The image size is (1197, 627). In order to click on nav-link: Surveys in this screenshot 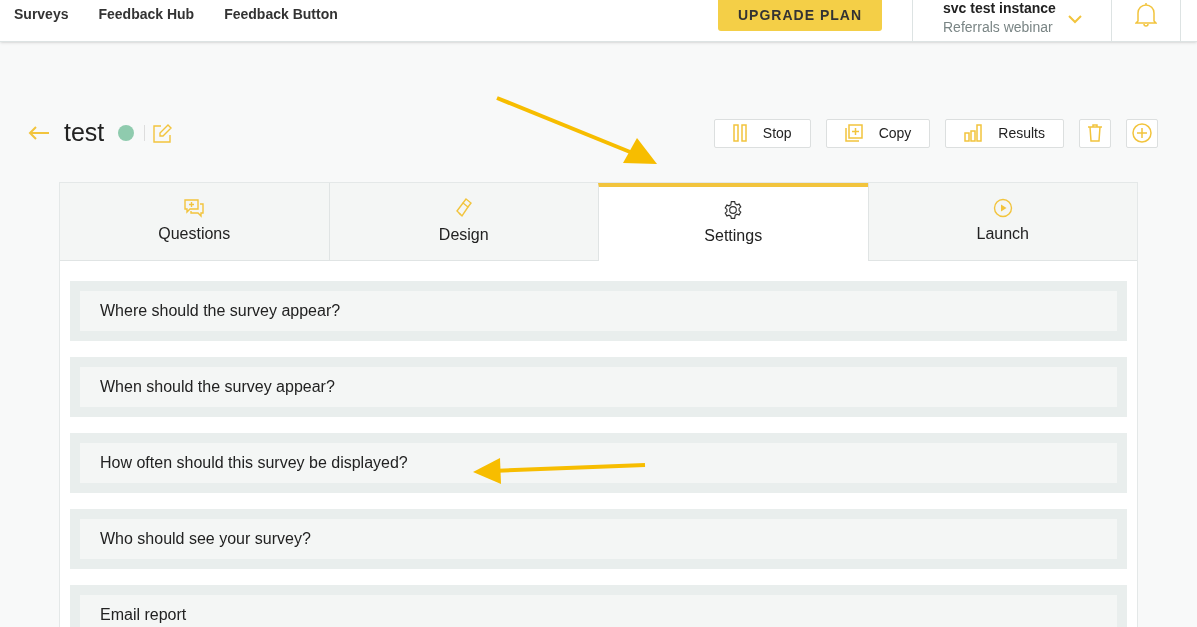, I will do `click(41, 14)`.